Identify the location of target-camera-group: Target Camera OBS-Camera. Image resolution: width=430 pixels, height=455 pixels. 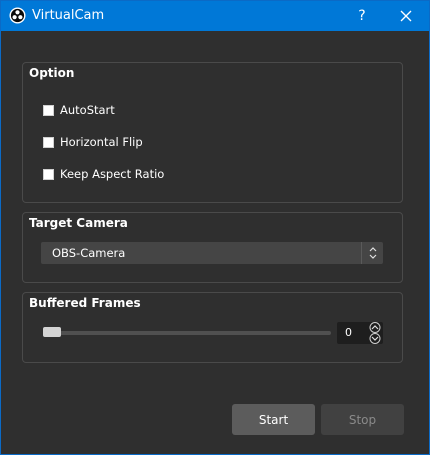
(212, 247).